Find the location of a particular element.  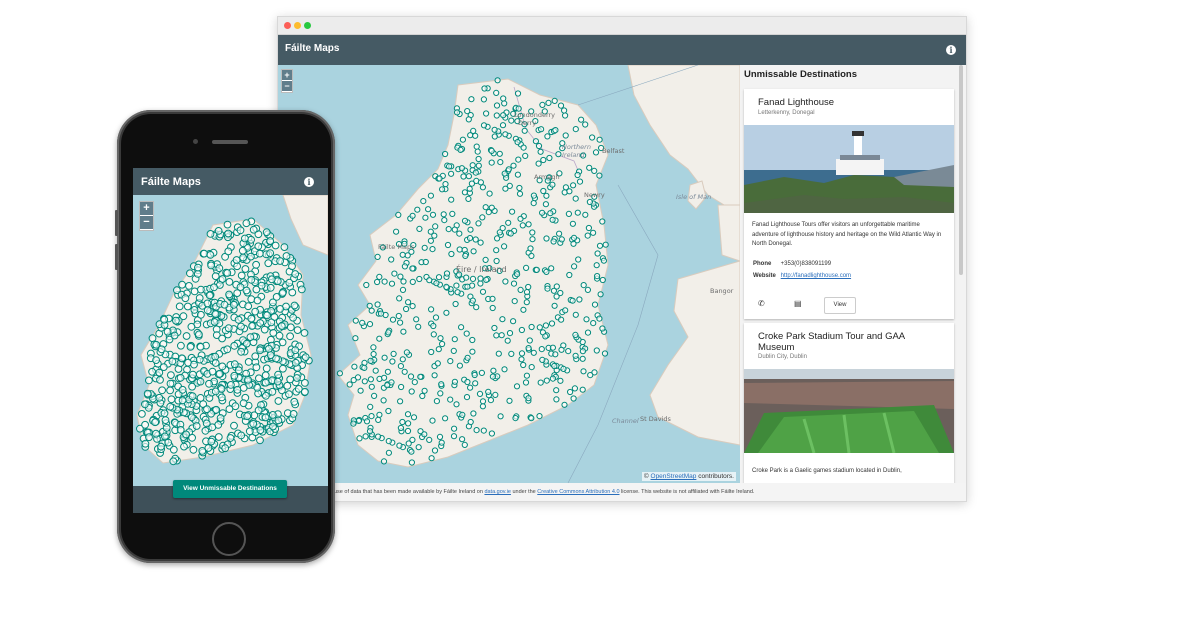

mobile-zoom-out-button: − is located at coordinates (146, 223).